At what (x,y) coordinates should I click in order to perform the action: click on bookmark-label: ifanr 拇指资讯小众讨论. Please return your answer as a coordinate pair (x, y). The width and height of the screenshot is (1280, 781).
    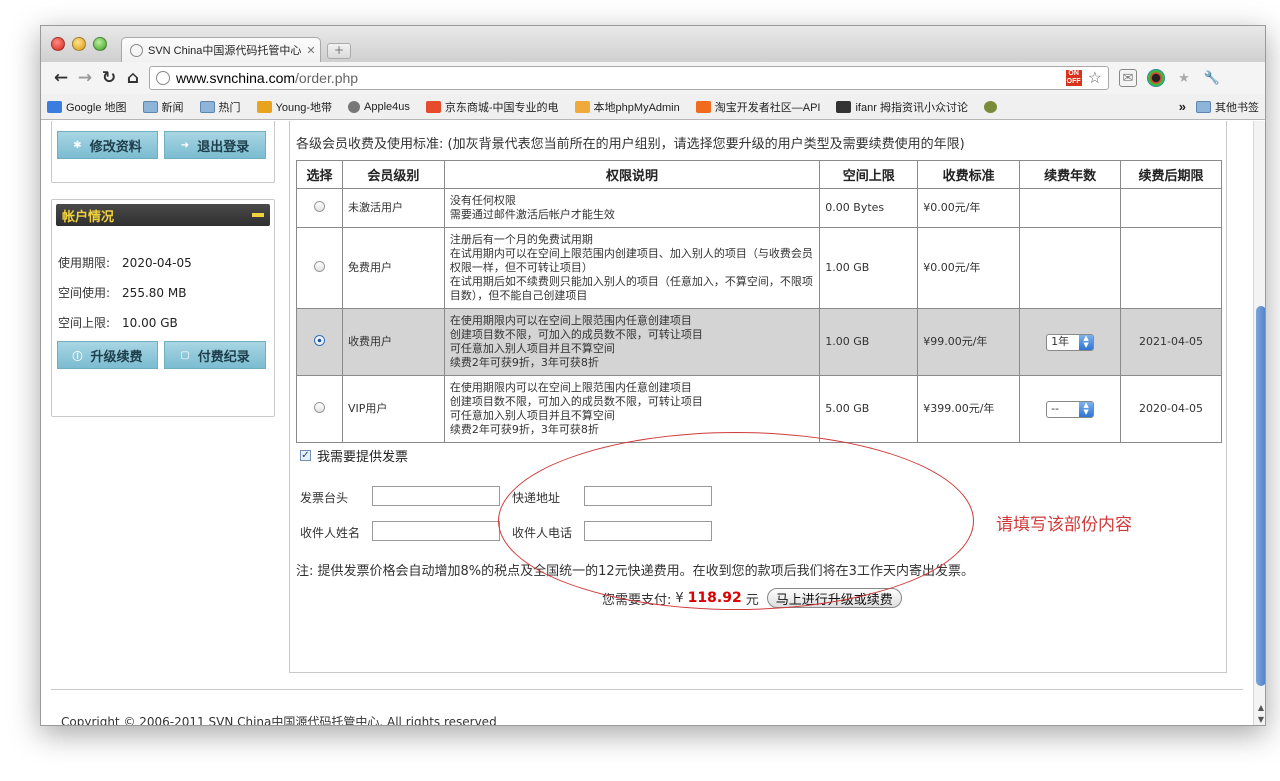
    Looking at the image, I should click on (911, 107).